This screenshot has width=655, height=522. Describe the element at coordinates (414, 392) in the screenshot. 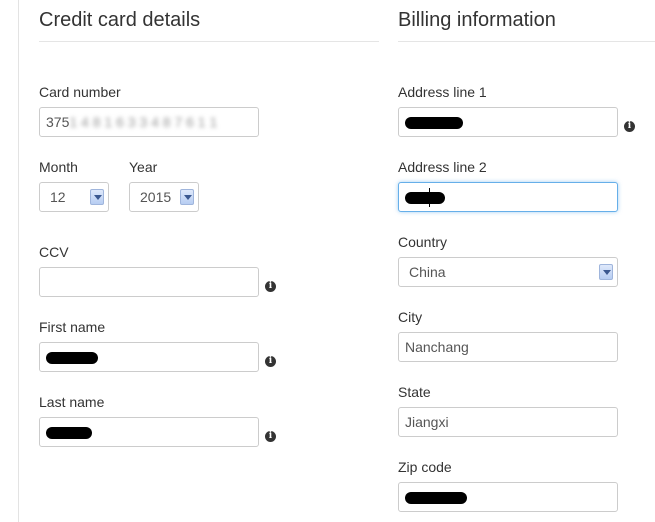

I see `state-label: State` at that location.